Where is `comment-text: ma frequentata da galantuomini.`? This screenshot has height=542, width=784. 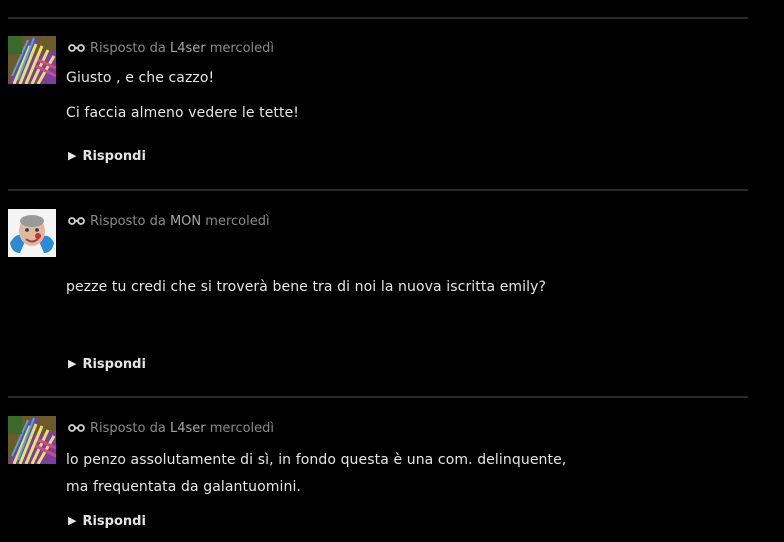 comment-text: ma frequentata da galantuomini. is located at coordinates (183, 487).